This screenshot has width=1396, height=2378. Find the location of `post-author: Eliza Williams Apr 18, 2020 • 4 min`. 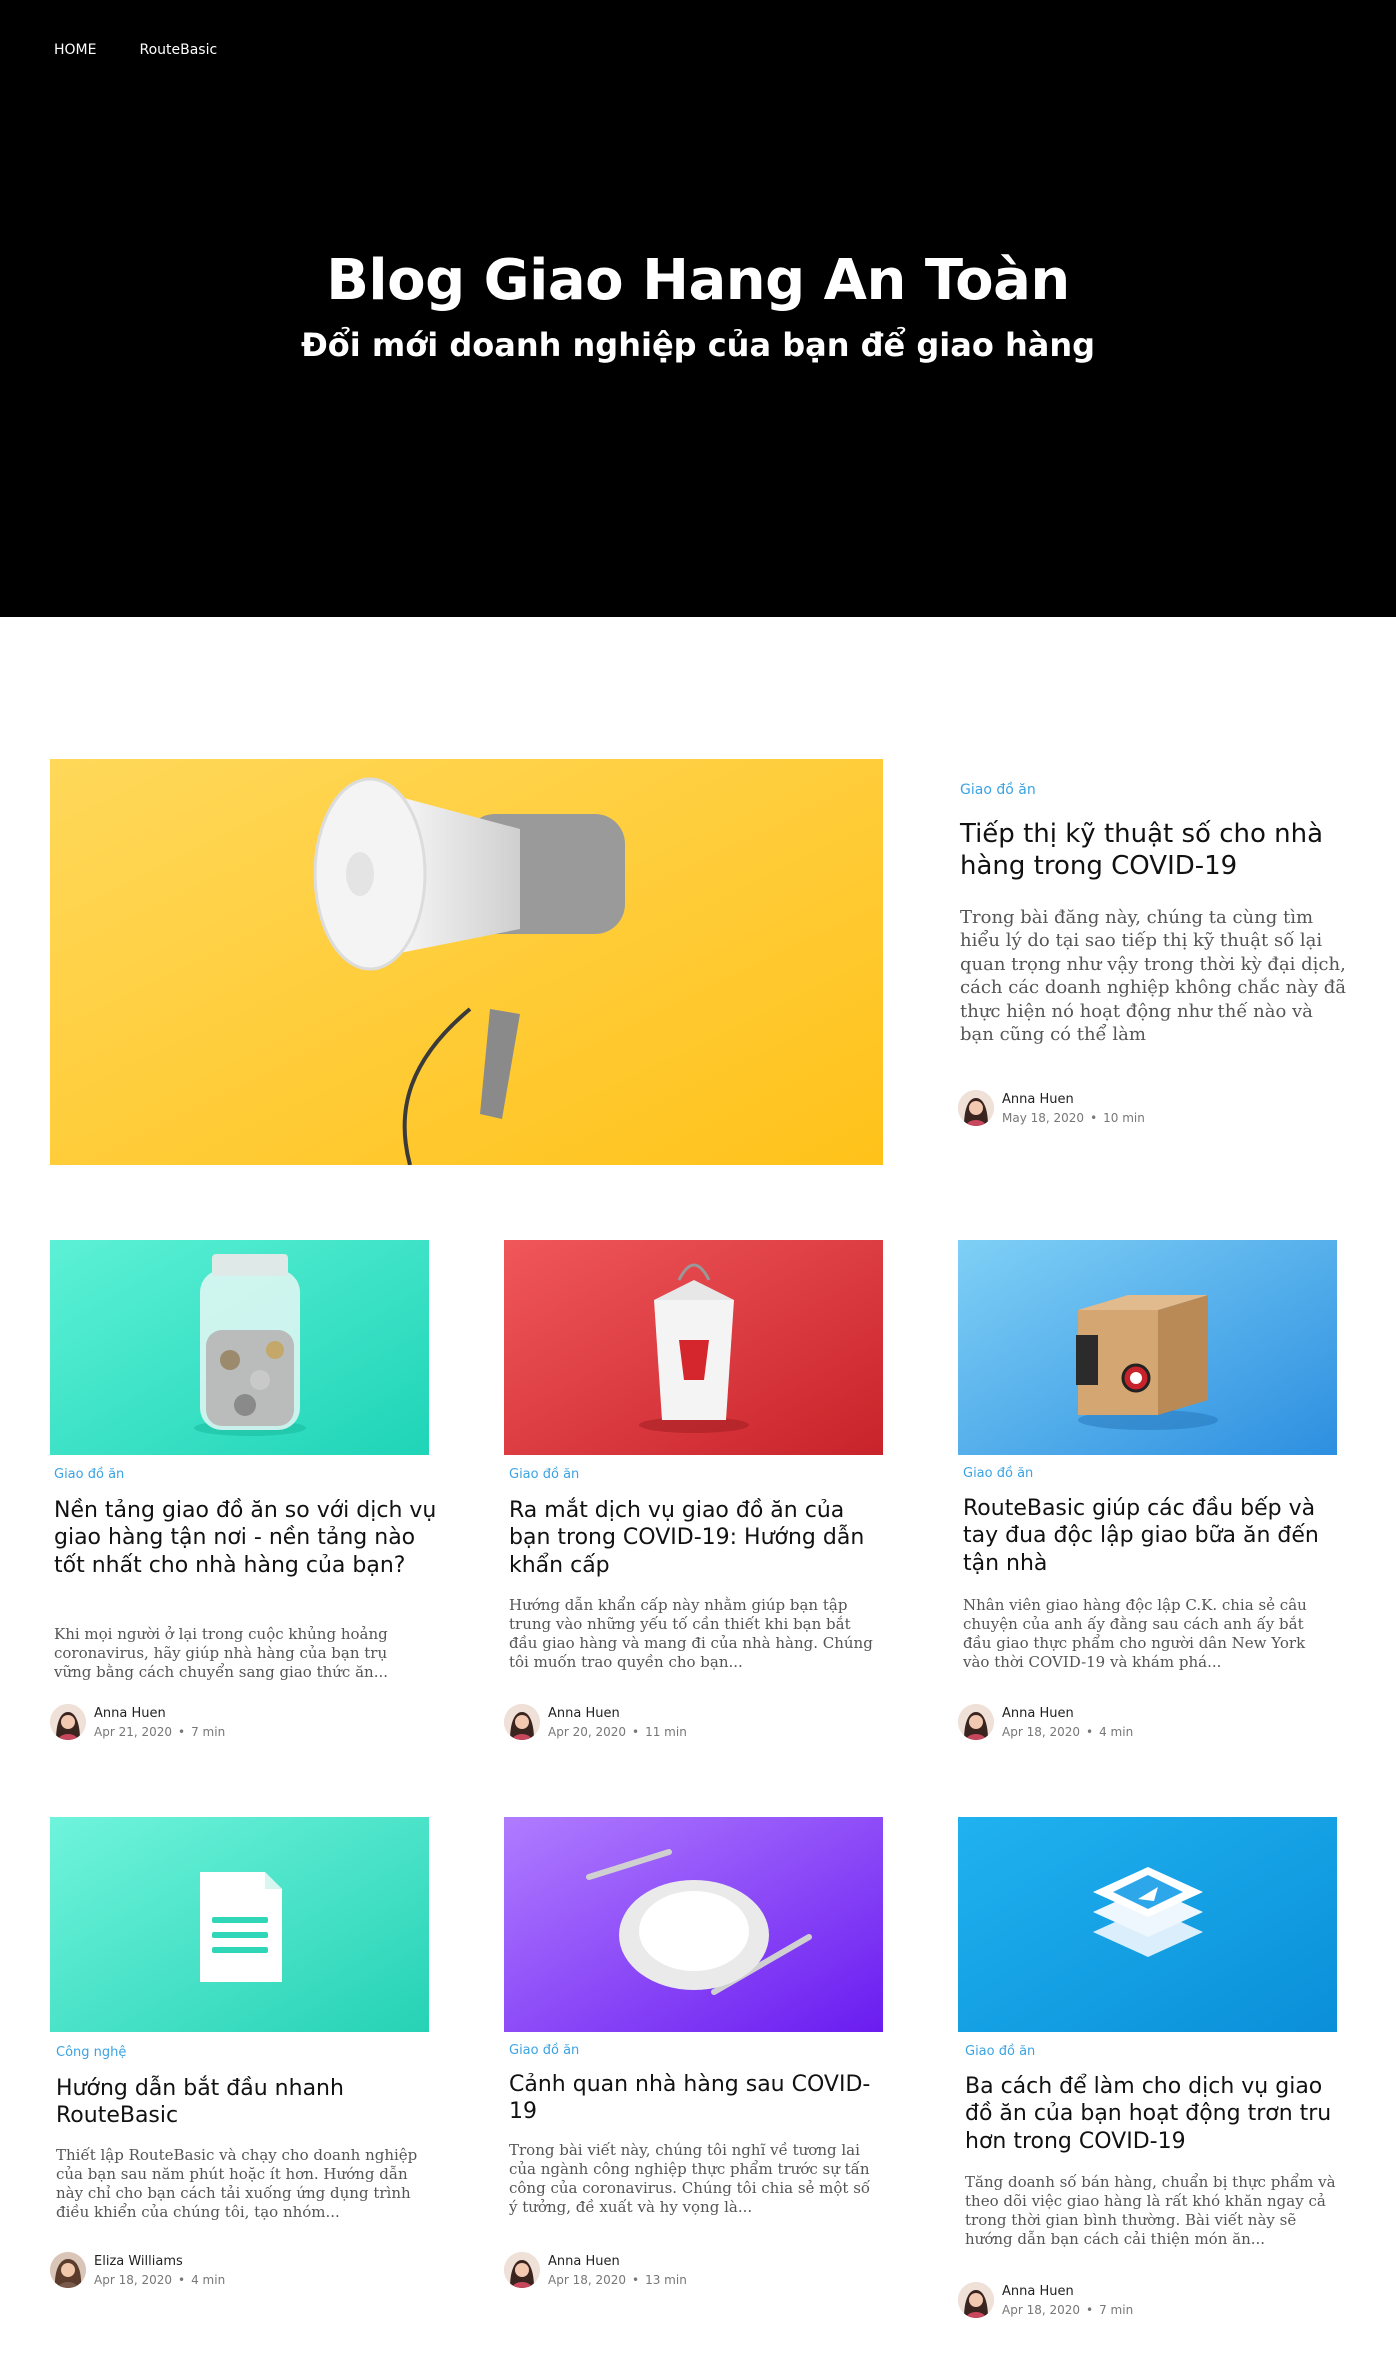

post-author: Eliza Williams Apr 18, 2020 • 4 min is located at coordinates (137, 2270).